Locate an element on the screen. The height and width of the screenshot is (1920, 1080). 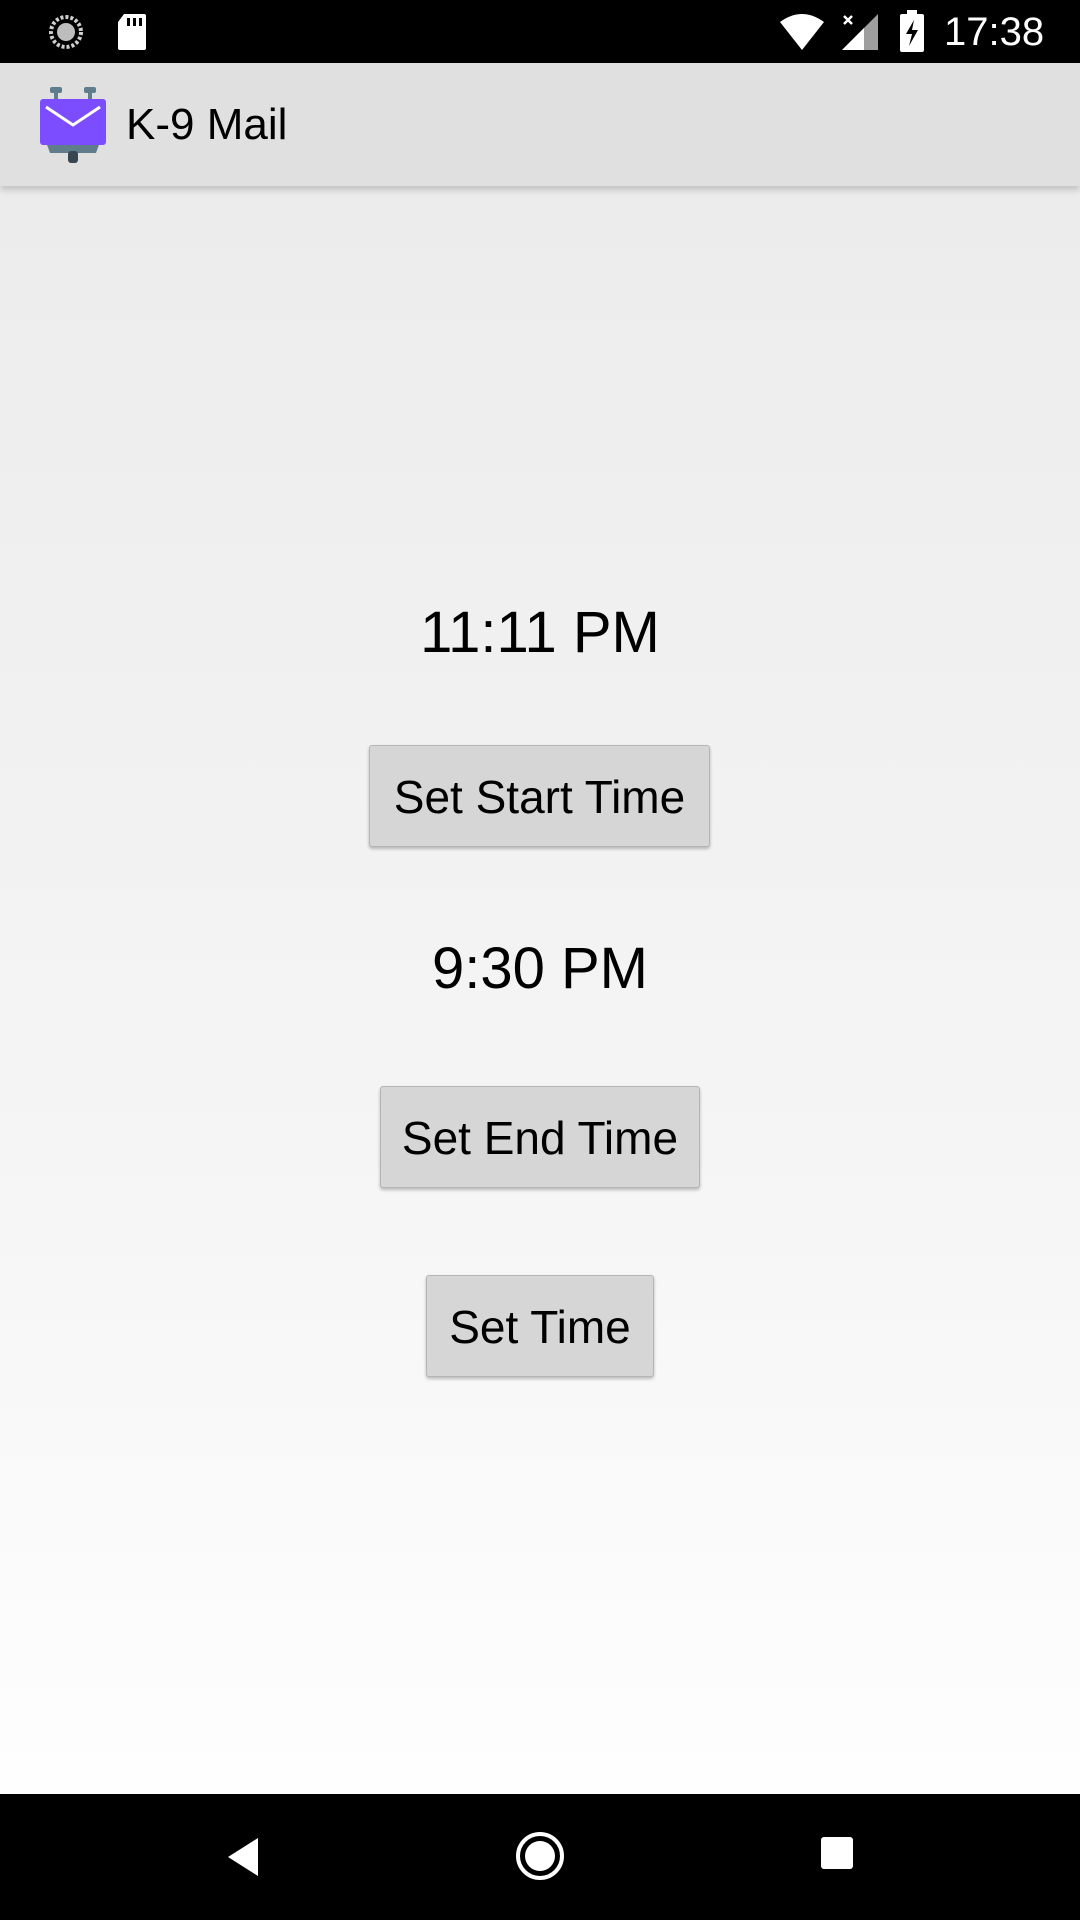
k9-mail-app-icon is located at coordinates (73, 125).